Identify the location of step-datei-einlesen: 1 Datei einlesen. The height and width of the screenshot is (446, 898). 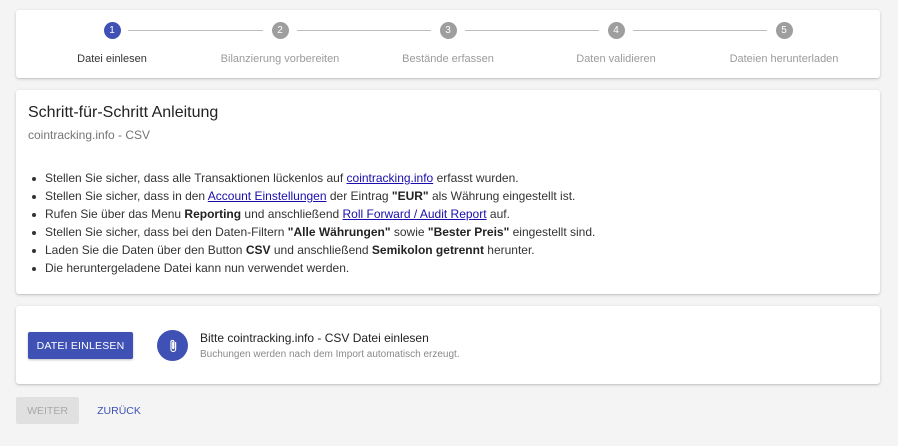
(112, 43).